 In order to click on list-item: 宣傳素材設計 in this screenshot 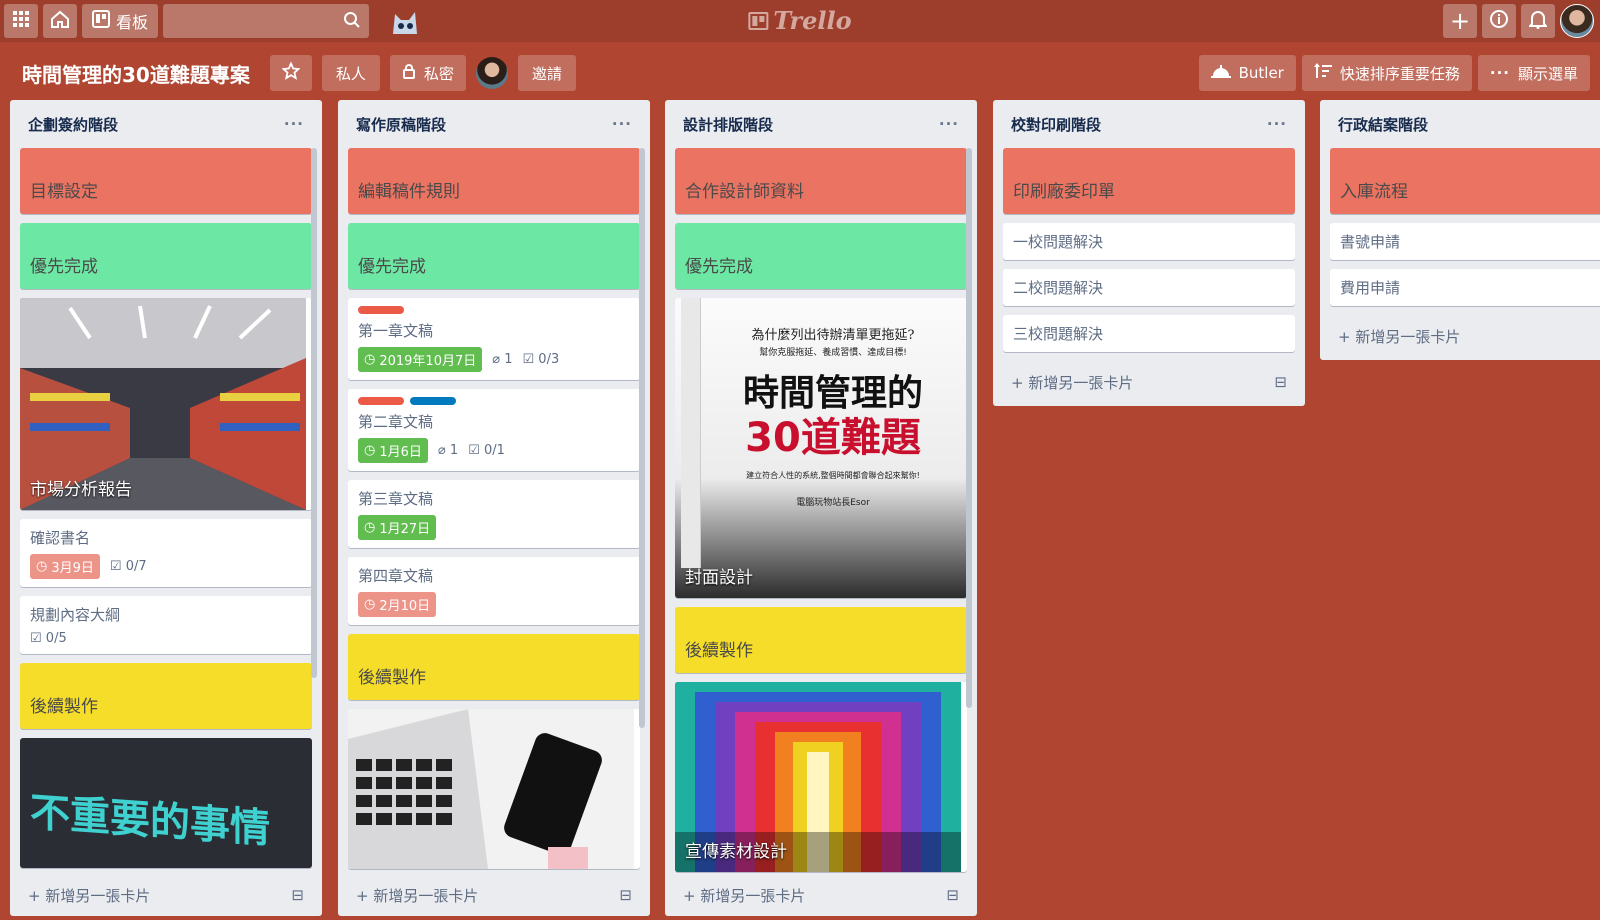, I will do `click(821, 777)`.